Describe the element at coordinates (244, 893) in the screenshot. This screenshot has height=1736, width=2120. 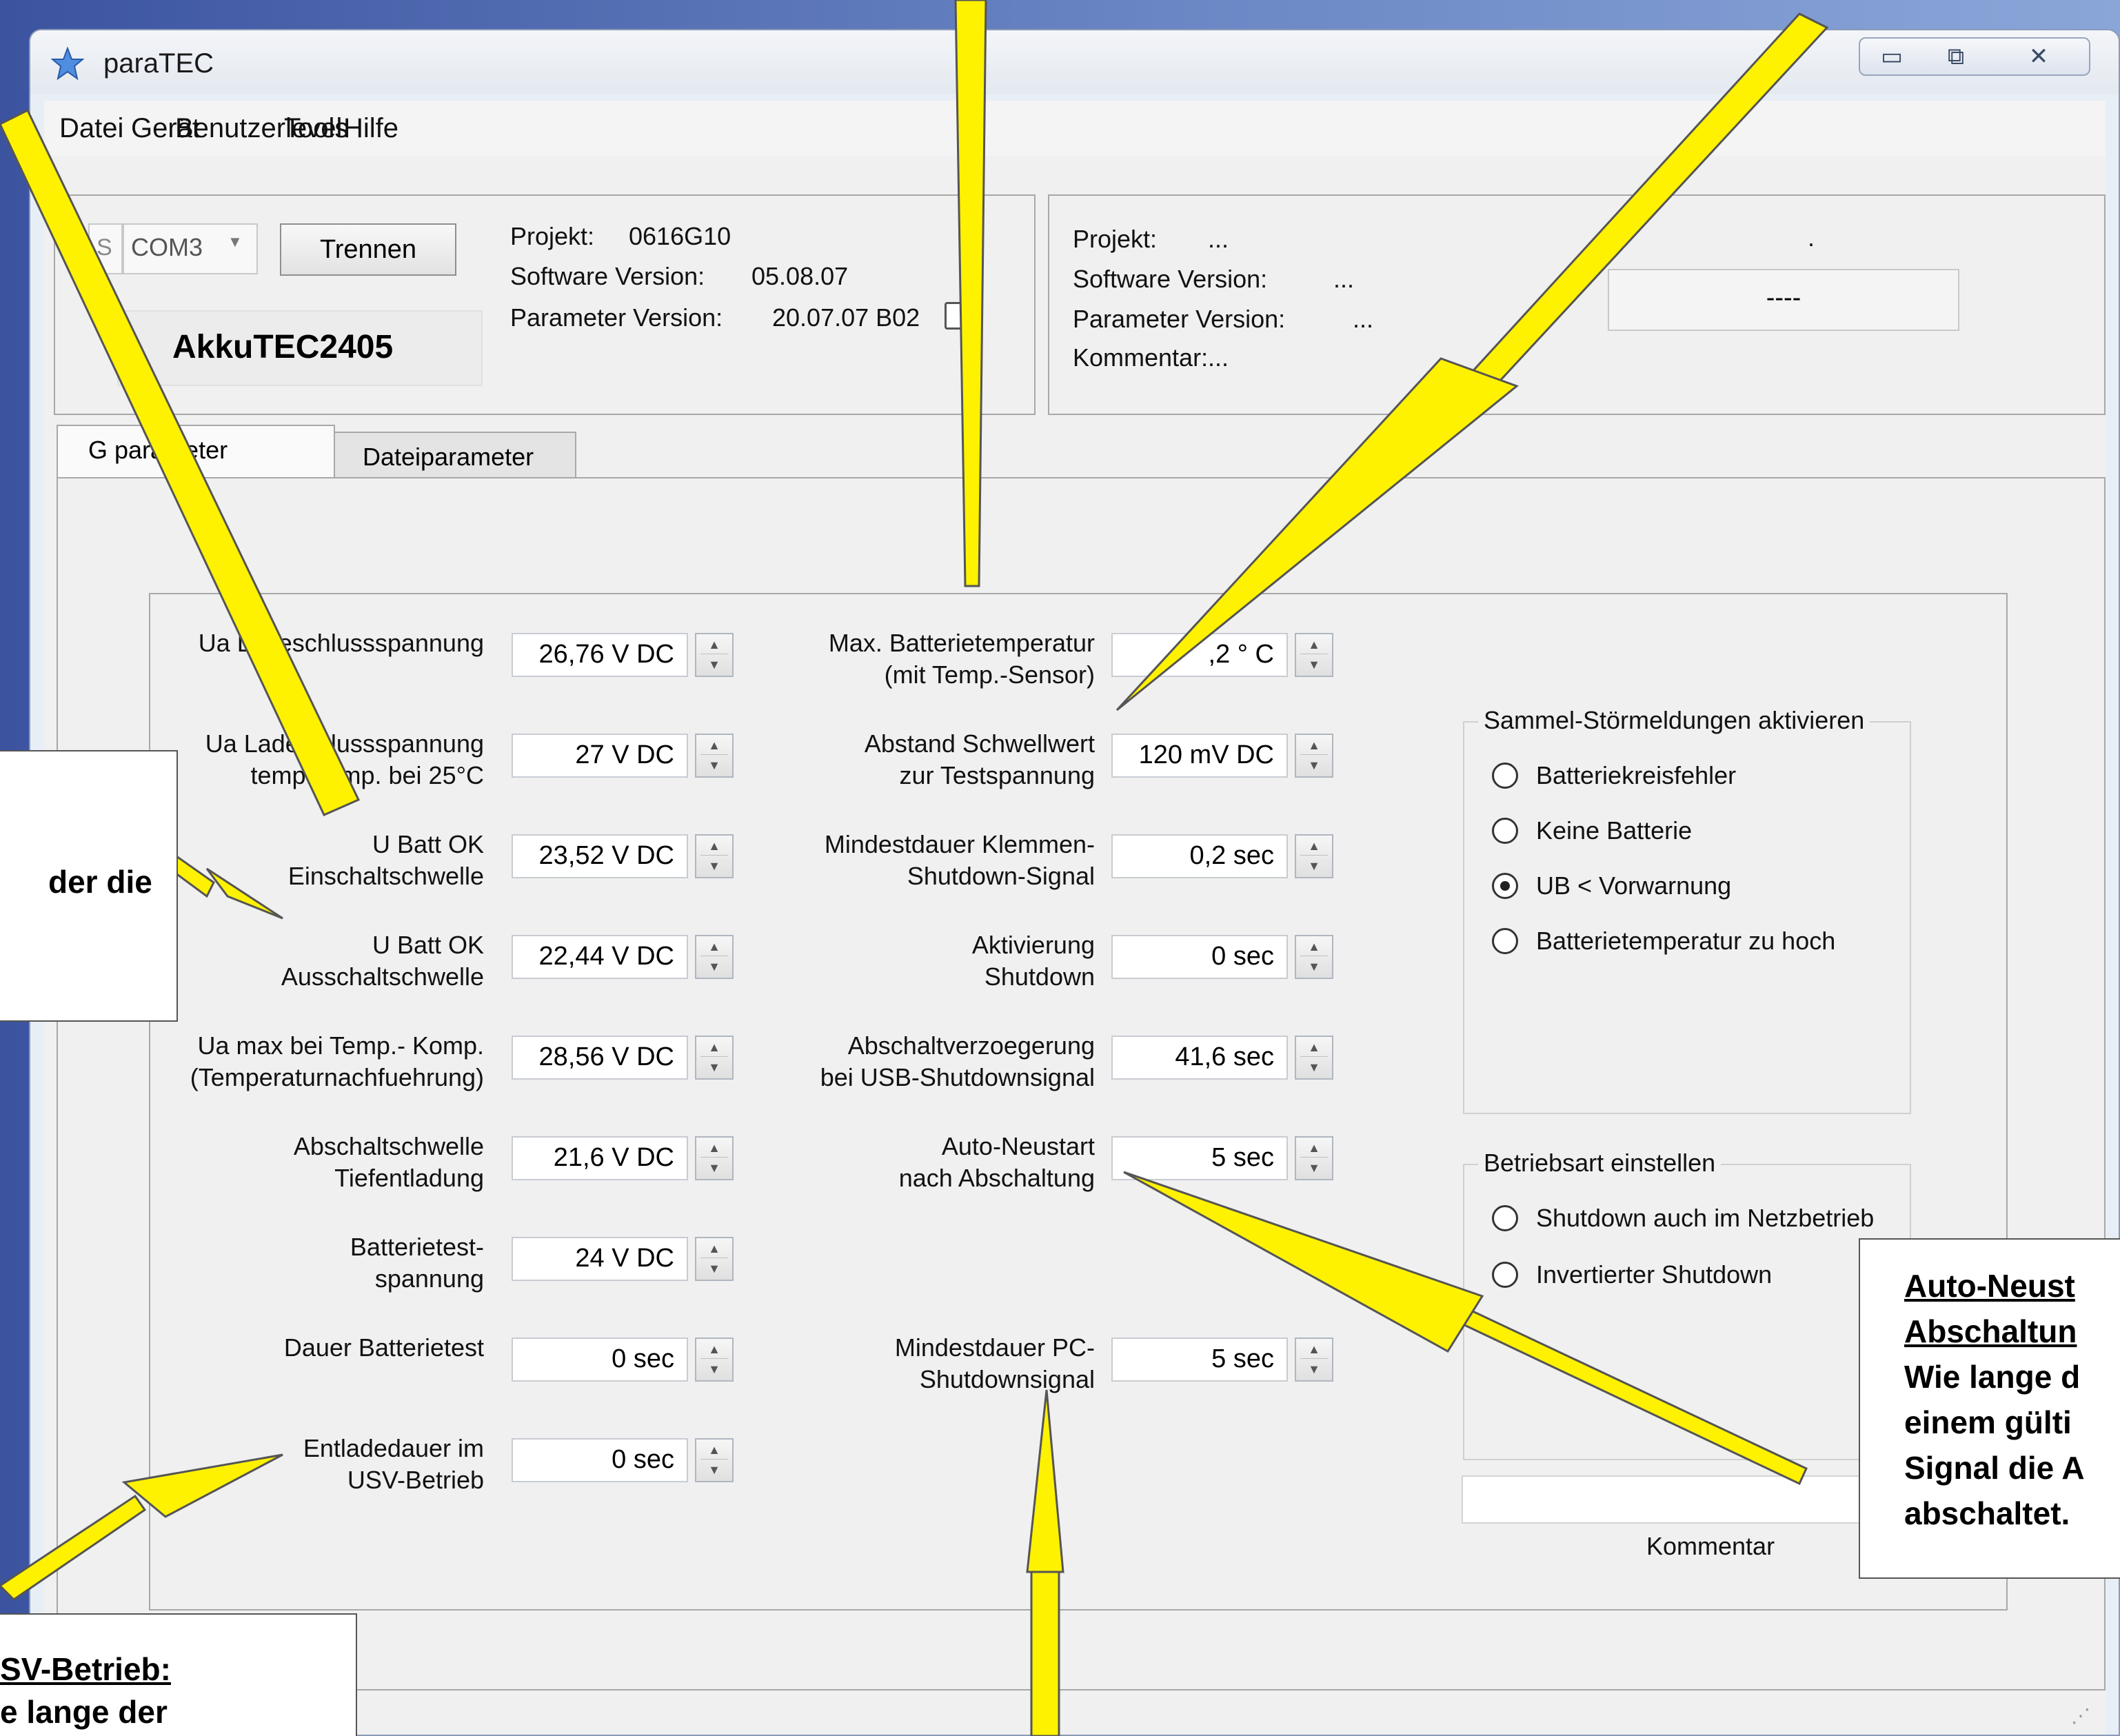
I see `arrow-left-mid-head` at that location.